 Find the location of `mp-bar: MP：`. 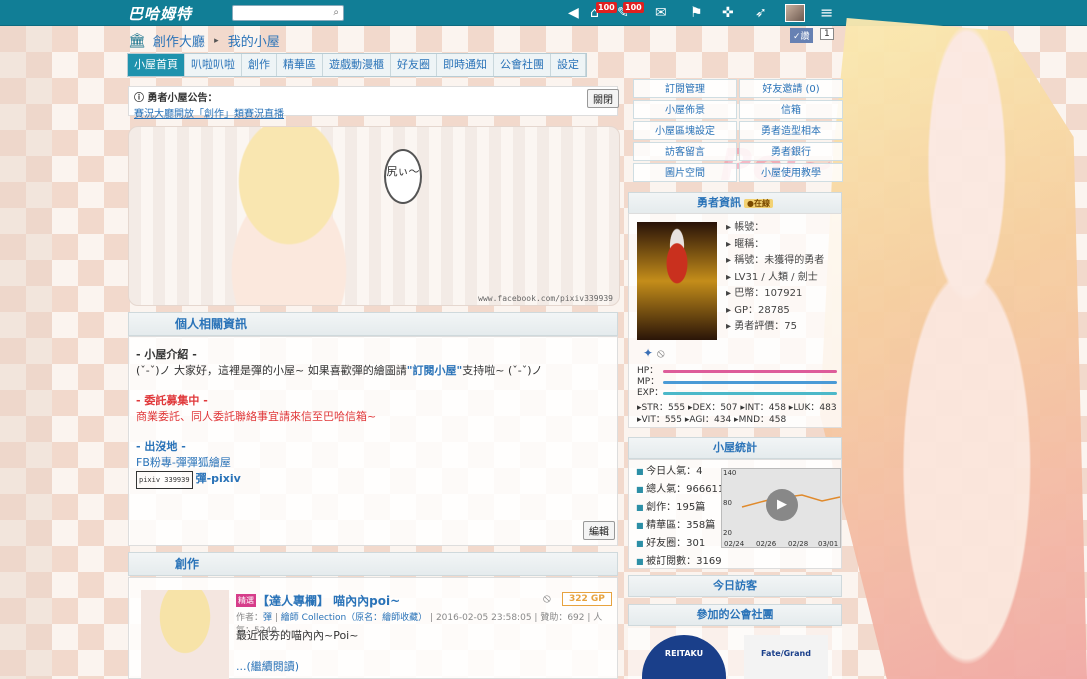

mp-bar: MP： is located at coordinates (737, 382).